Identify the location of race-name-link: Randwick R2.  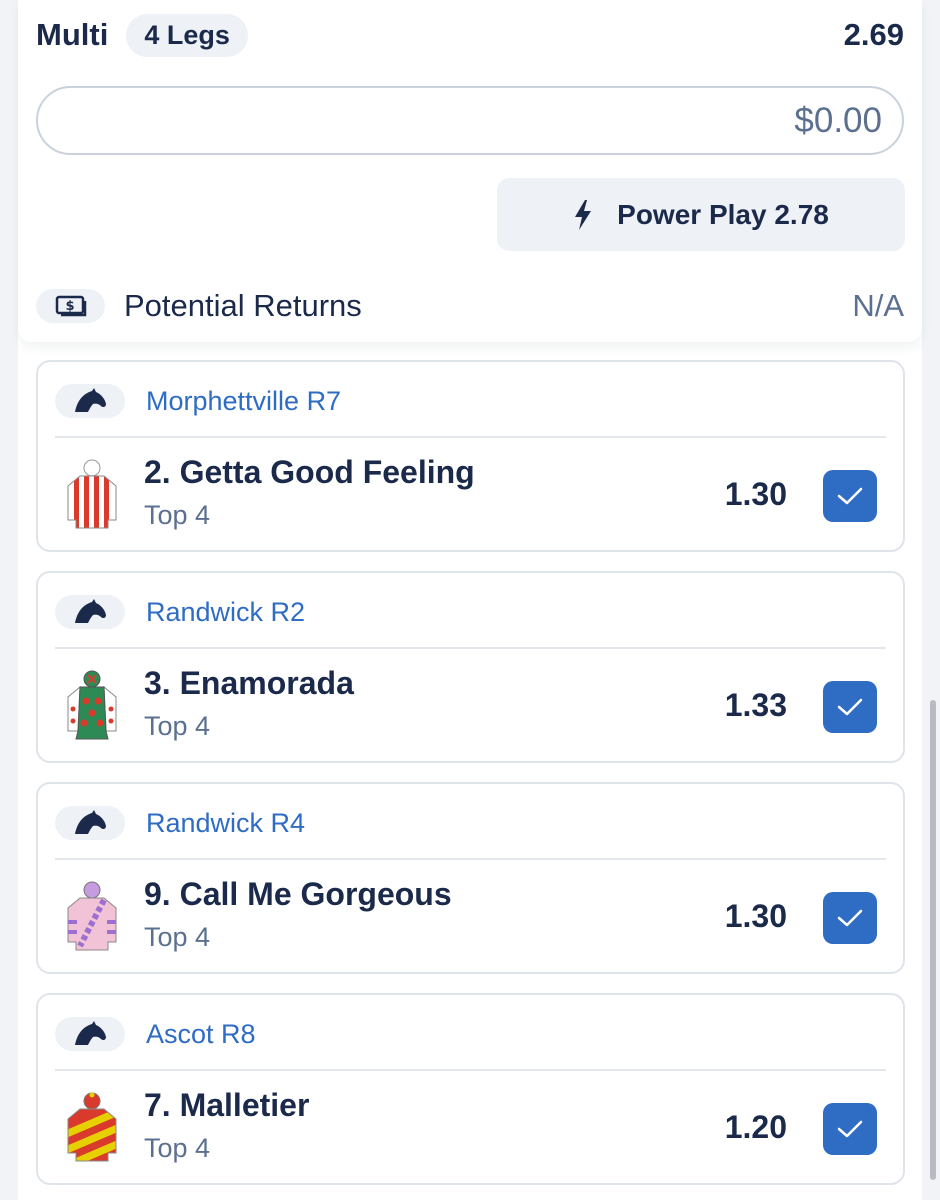
(225, 612).